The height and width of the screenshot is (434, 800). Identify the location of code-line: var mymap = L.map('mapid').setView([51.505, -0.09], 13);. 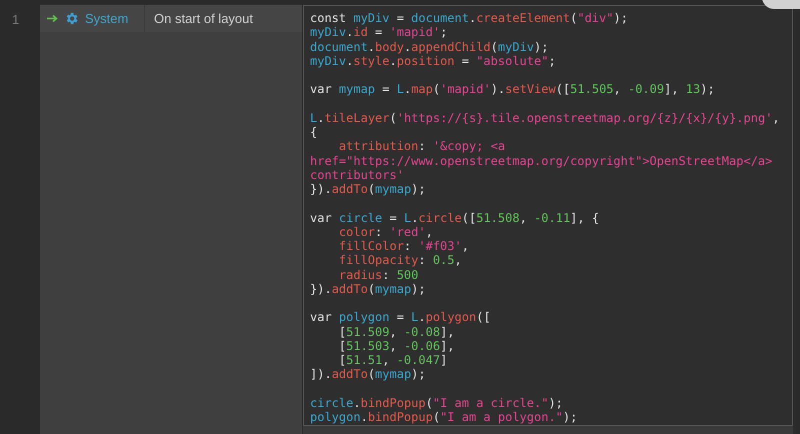
(512, 89).